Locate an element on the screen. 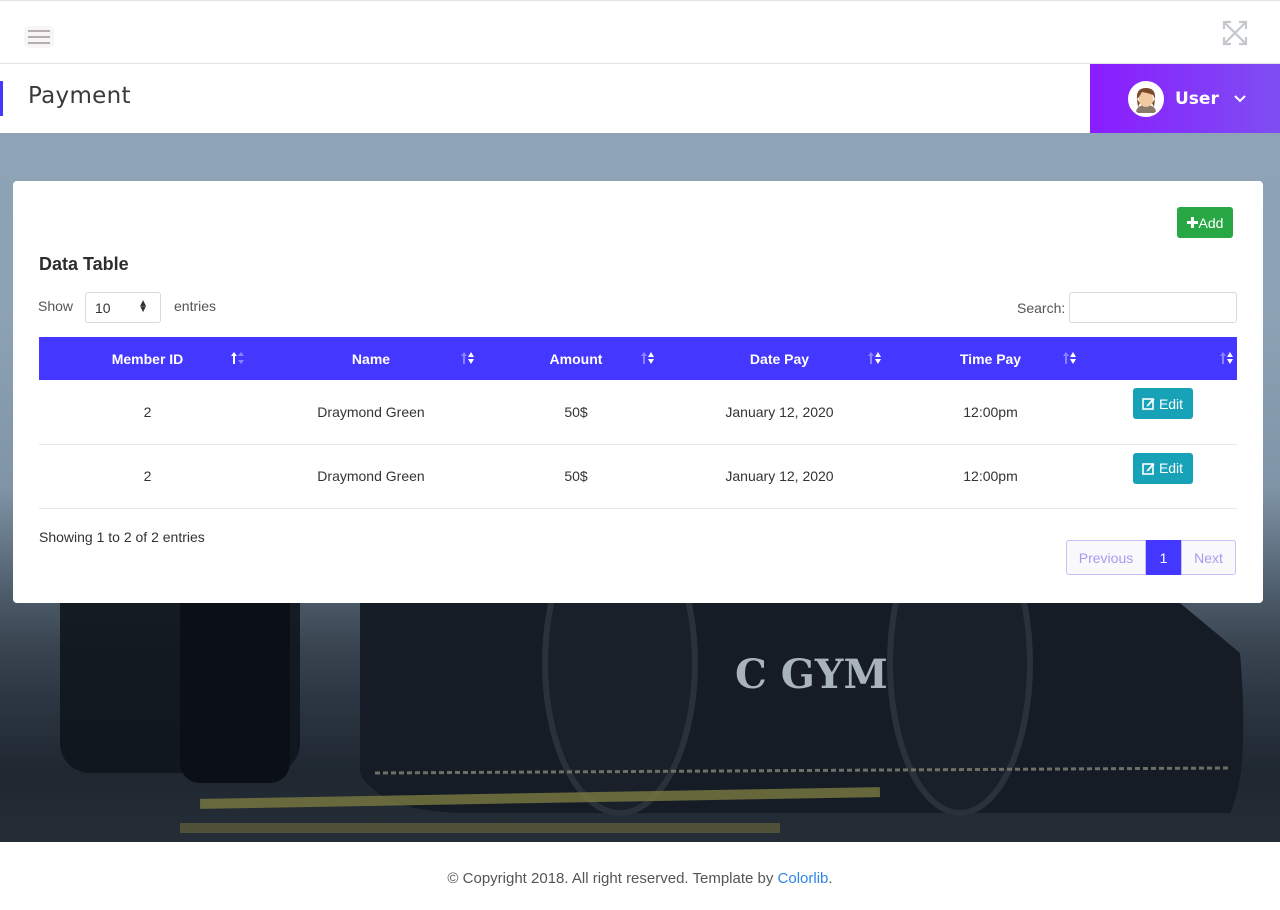 The image size is (1280, 910). title-accent-bar is located at coordinates (1, 98).